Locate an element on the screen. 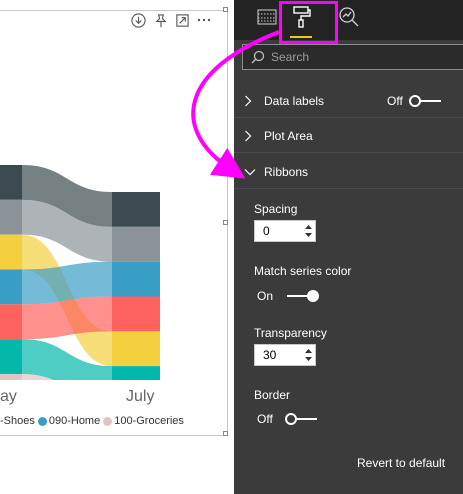 The height and width of the screenshot is (494, 463). search-input is located at coordinates (366, 57).